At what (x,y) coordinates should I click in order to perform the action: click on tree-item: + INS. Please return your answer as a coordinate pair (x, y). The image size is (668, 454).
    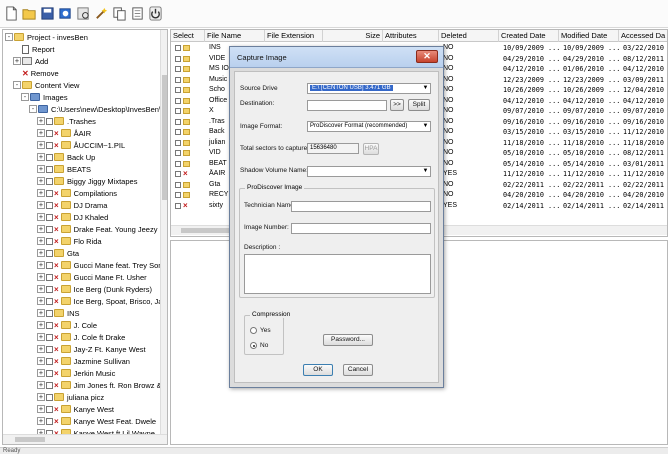
    Looking at the image, I should click on (58, 313).